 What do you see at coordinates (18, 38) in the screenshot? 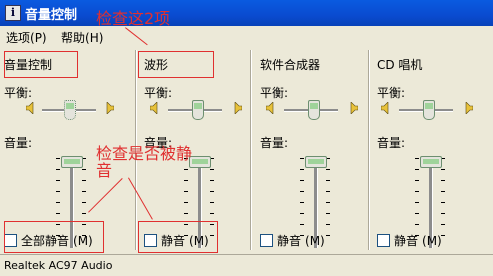
I see `menu-options-label: 选项` at bounding box center [18, 38].